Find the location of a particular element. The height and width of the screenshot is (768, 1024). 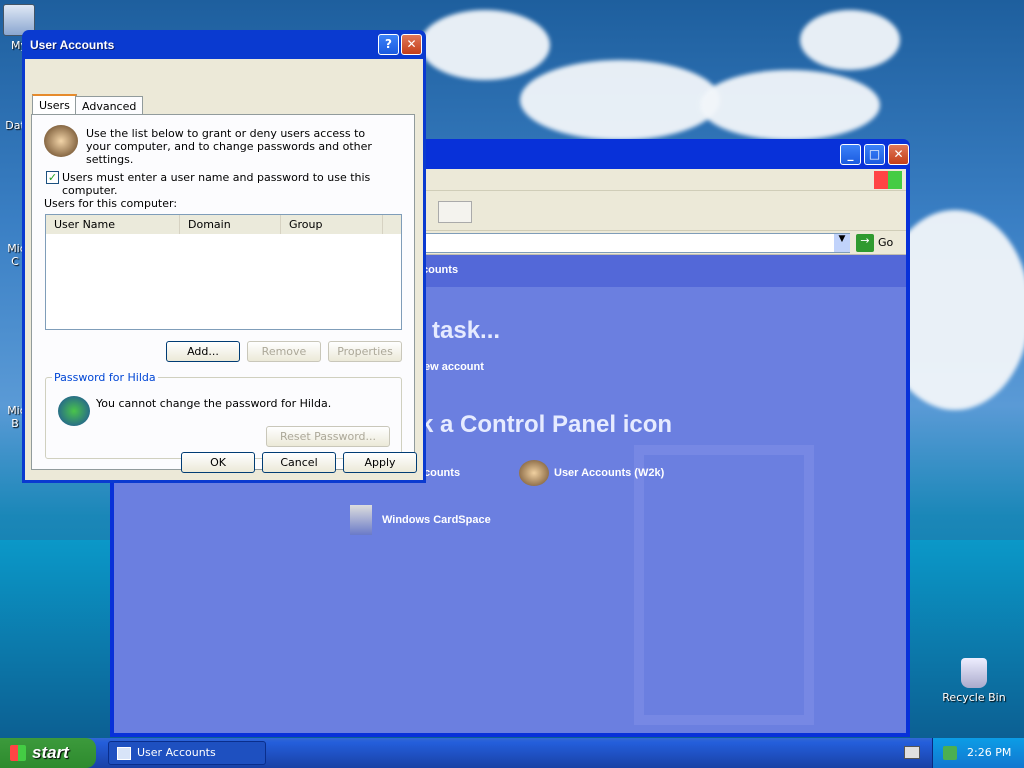

column-header-user-name: User Name is located at coordinates (113, 224).